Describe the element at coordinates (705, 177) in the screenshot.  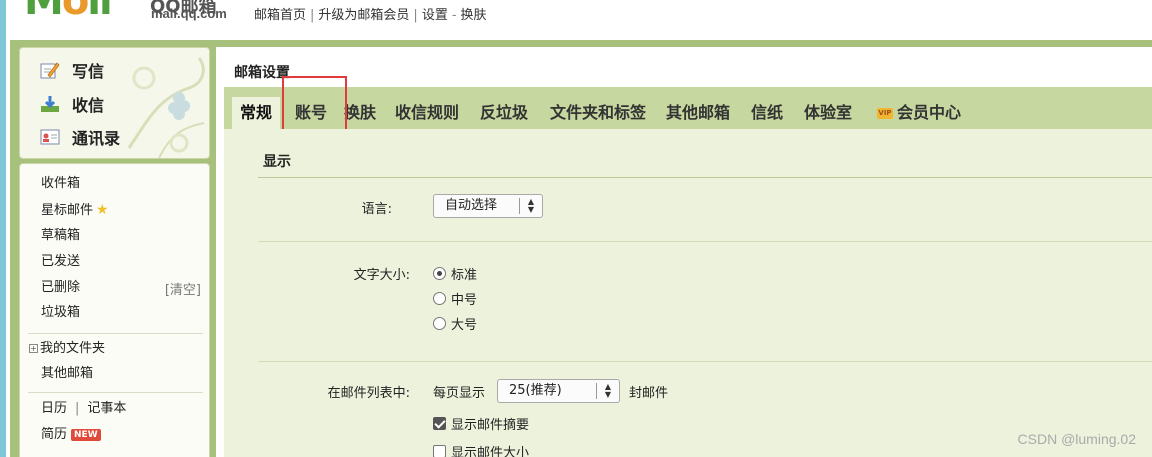
I see `section-underline` at that location.